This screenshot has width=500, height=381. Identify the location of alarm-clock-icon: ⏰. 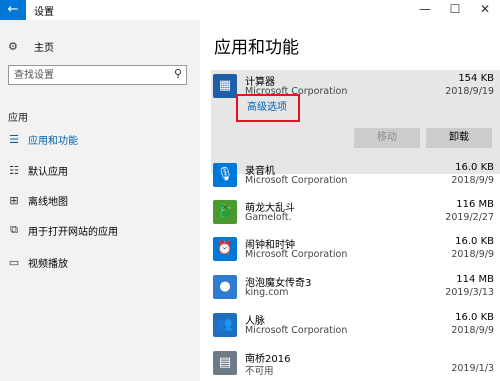
(225, 249).